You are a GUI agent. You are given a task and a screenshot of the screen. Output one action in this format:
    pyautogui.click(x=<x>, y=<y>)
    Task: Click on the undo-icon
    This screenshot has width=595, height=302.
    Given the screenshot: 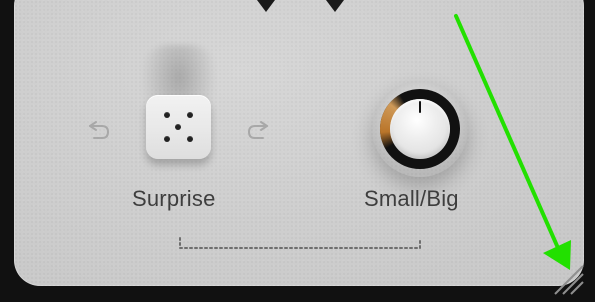 What is the action you would take?
    pyautogui.click(x=99, y=130)
    